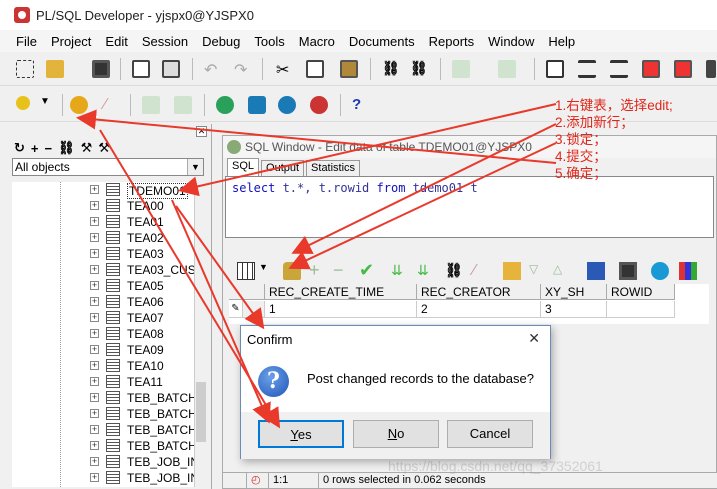  Describe the element at coordinates (257, 105) in the screenshot. I see `sql-icon` at that location.